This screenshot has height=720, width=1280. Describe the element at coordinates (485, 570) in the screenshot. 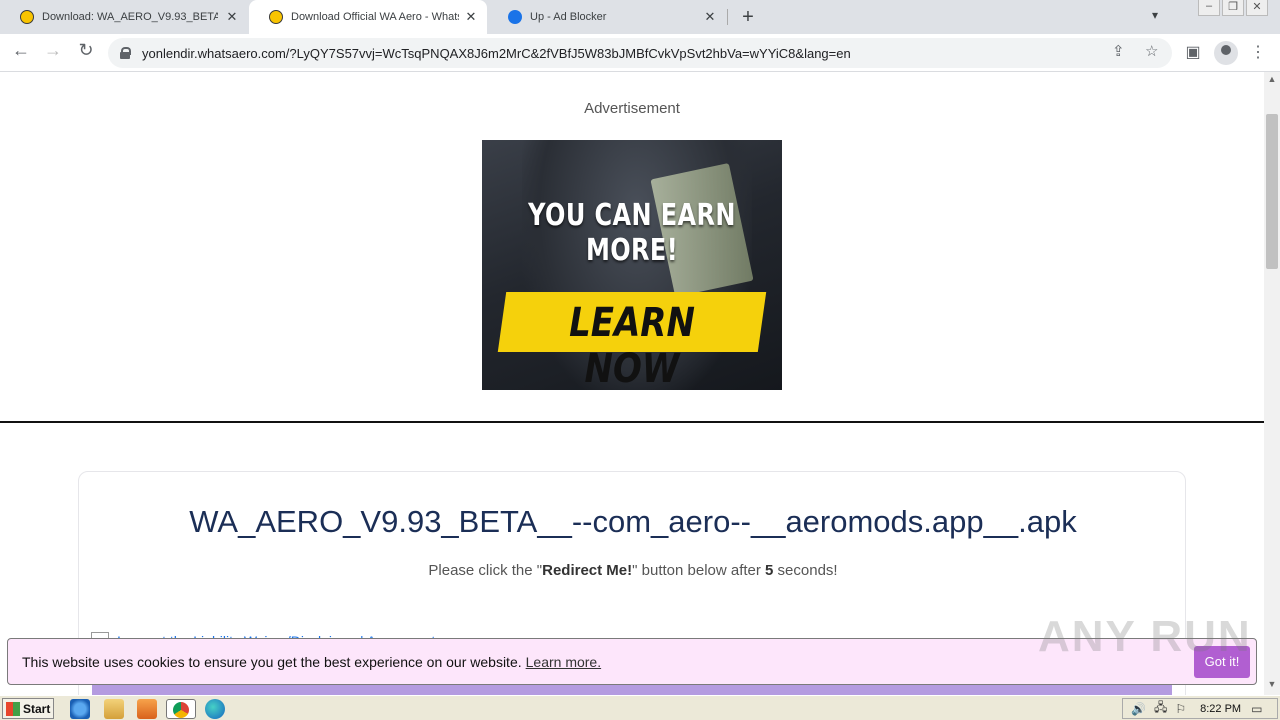

I see `instructions-text: Please click the "` at that location.